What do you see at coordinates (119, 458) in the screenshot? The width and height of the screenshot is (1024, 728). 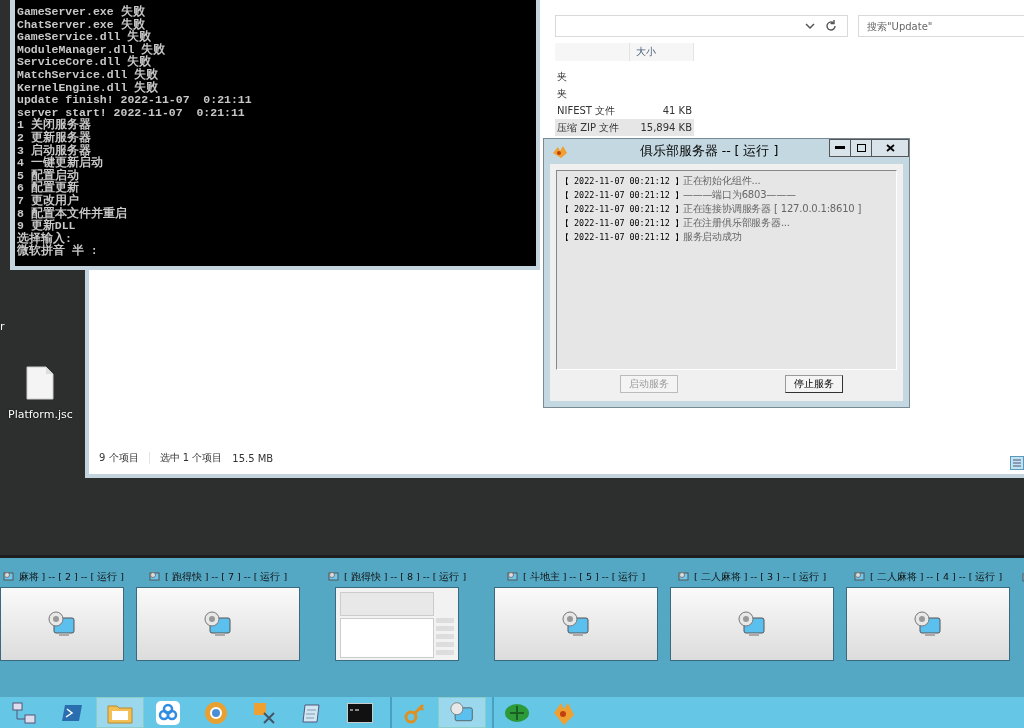 I see `item-count: 9 个项目` at bounding box center [119, 458].